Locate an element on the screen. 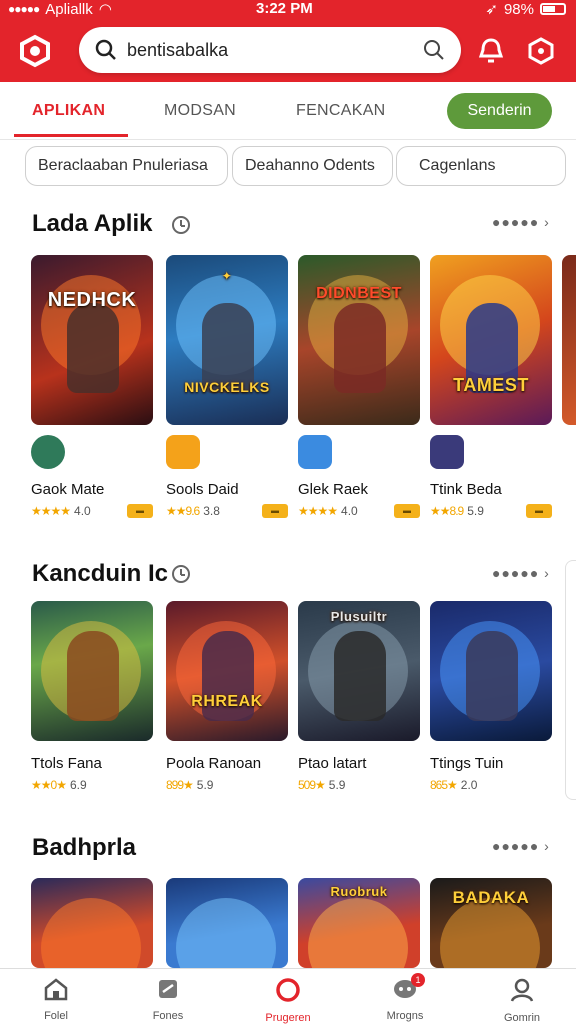 The width and height of the screenshot is (576, 1024). app-name: Gaok Mate is located at coordinates (68, 489).